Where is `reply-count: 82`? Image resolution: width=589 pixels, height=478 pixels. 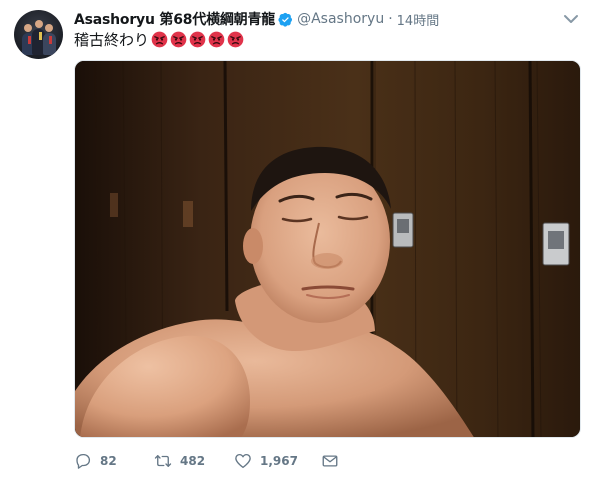
reply-count: 82 is located at coordinates (108, 461).